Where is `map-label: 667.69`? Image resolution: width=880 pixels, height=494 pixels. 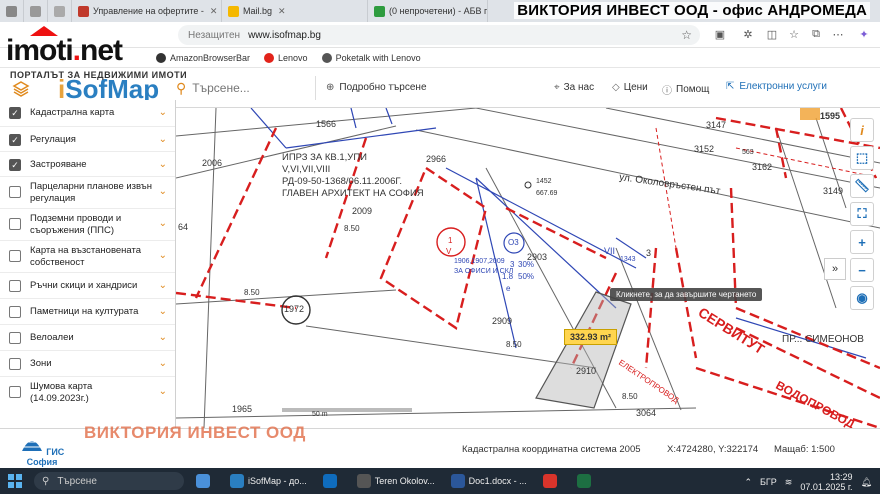 map-label: 667.69 is located at coordinates (547, 193).